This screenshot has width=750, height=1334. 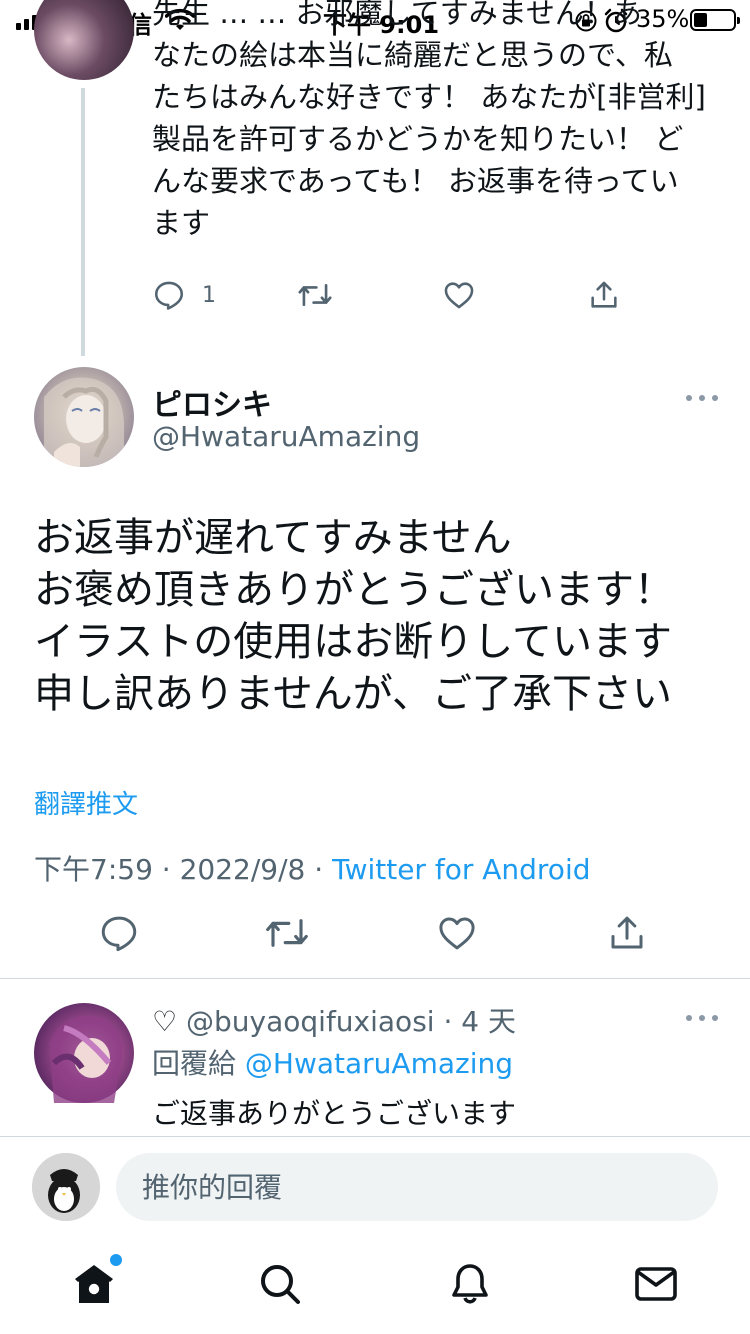 What do you see at coordinates (286, 436) in the screenshot?
I see `author-handle: @HwataruAmazing` at bounding box center [286, 436].